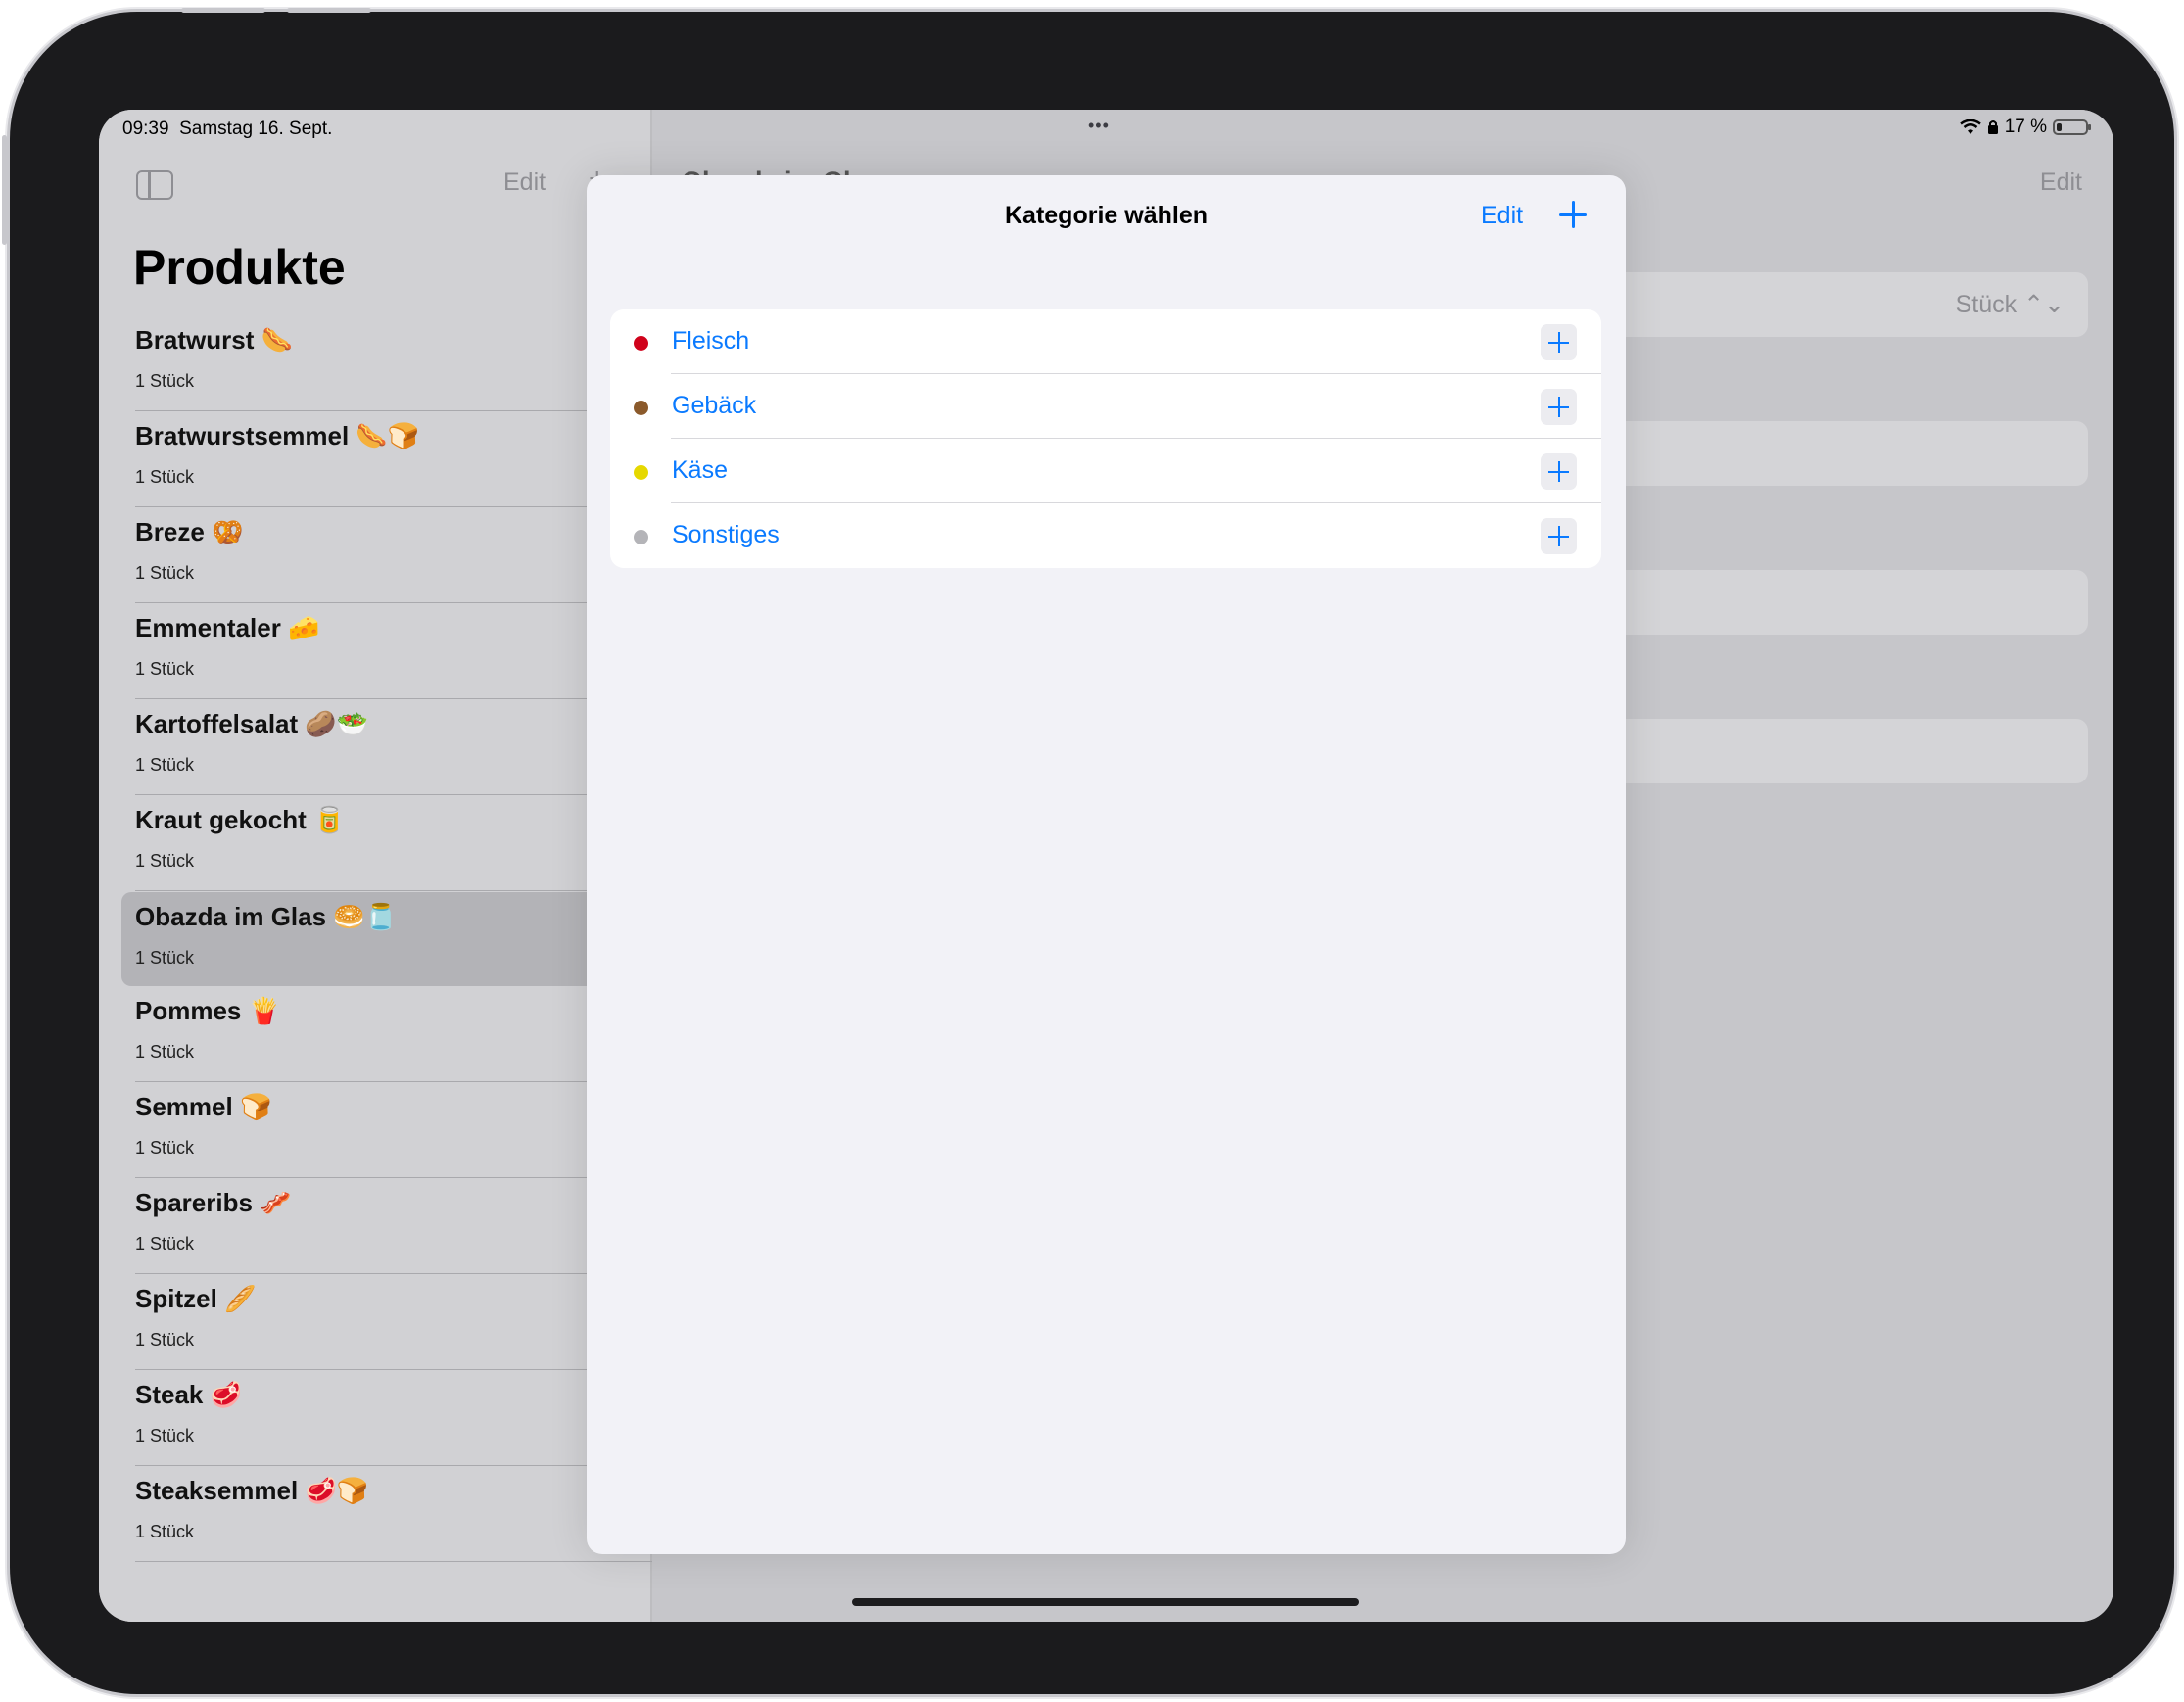 Image resolution: width=2184 pixels, height=1702 pixels. I want to click on battery-percentage: 17 %, so click(2025, 127).